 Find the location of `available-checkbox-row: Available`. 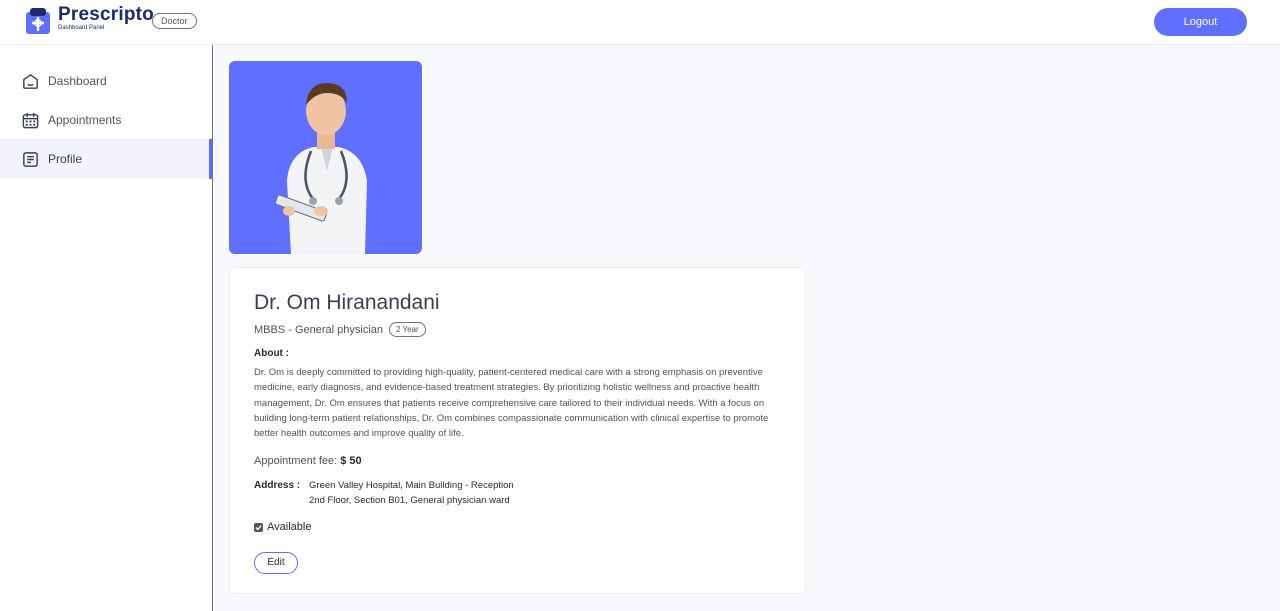

available-checkbox-row: Available is located at coordinates (282, 527).